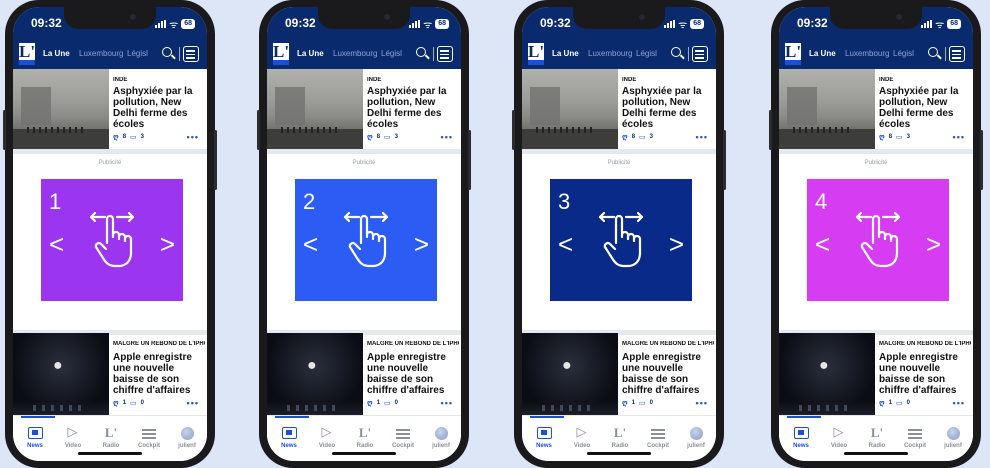 The image size is (990, 468). What do you see at coordinates (621, 240) in the screenshot?
I see `ad-banner: 3 < >` at bounding box center [621, 240].